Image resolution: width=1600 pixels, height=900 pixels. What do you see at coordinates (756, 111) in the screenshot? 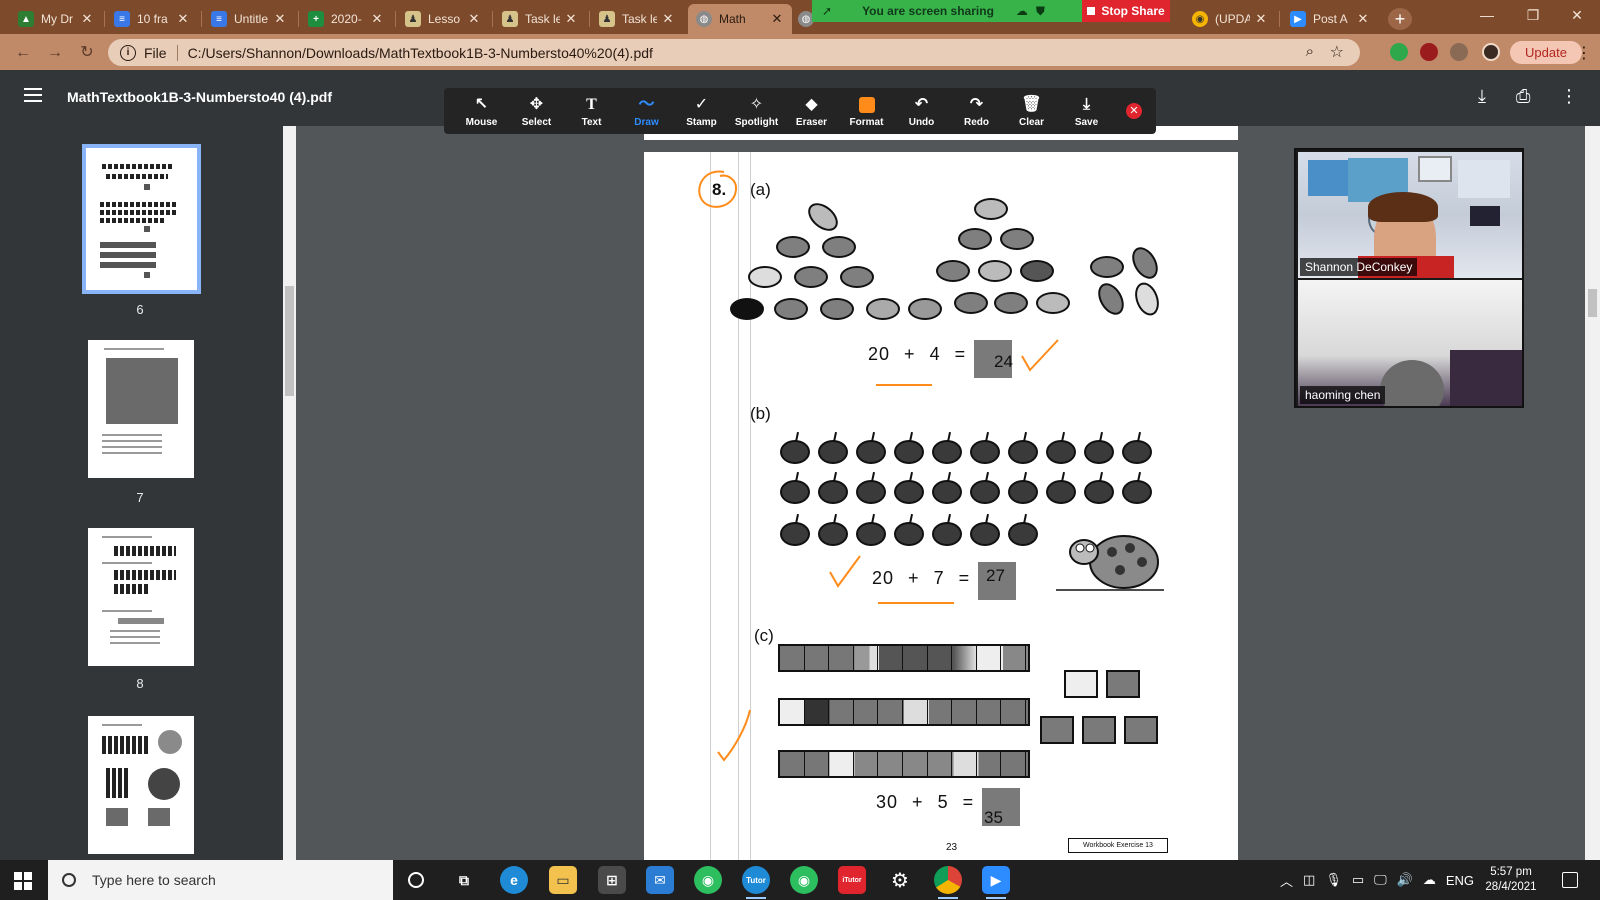
I see `tool-spotlight: ✧ Spotlight` at bounding box center [756, 111].